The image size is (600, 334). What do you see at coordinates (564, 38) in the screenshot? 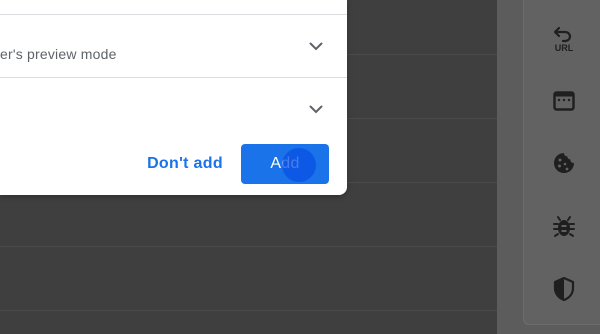
I see `undo-url-icon: URL` at bounding box center [564, 38].